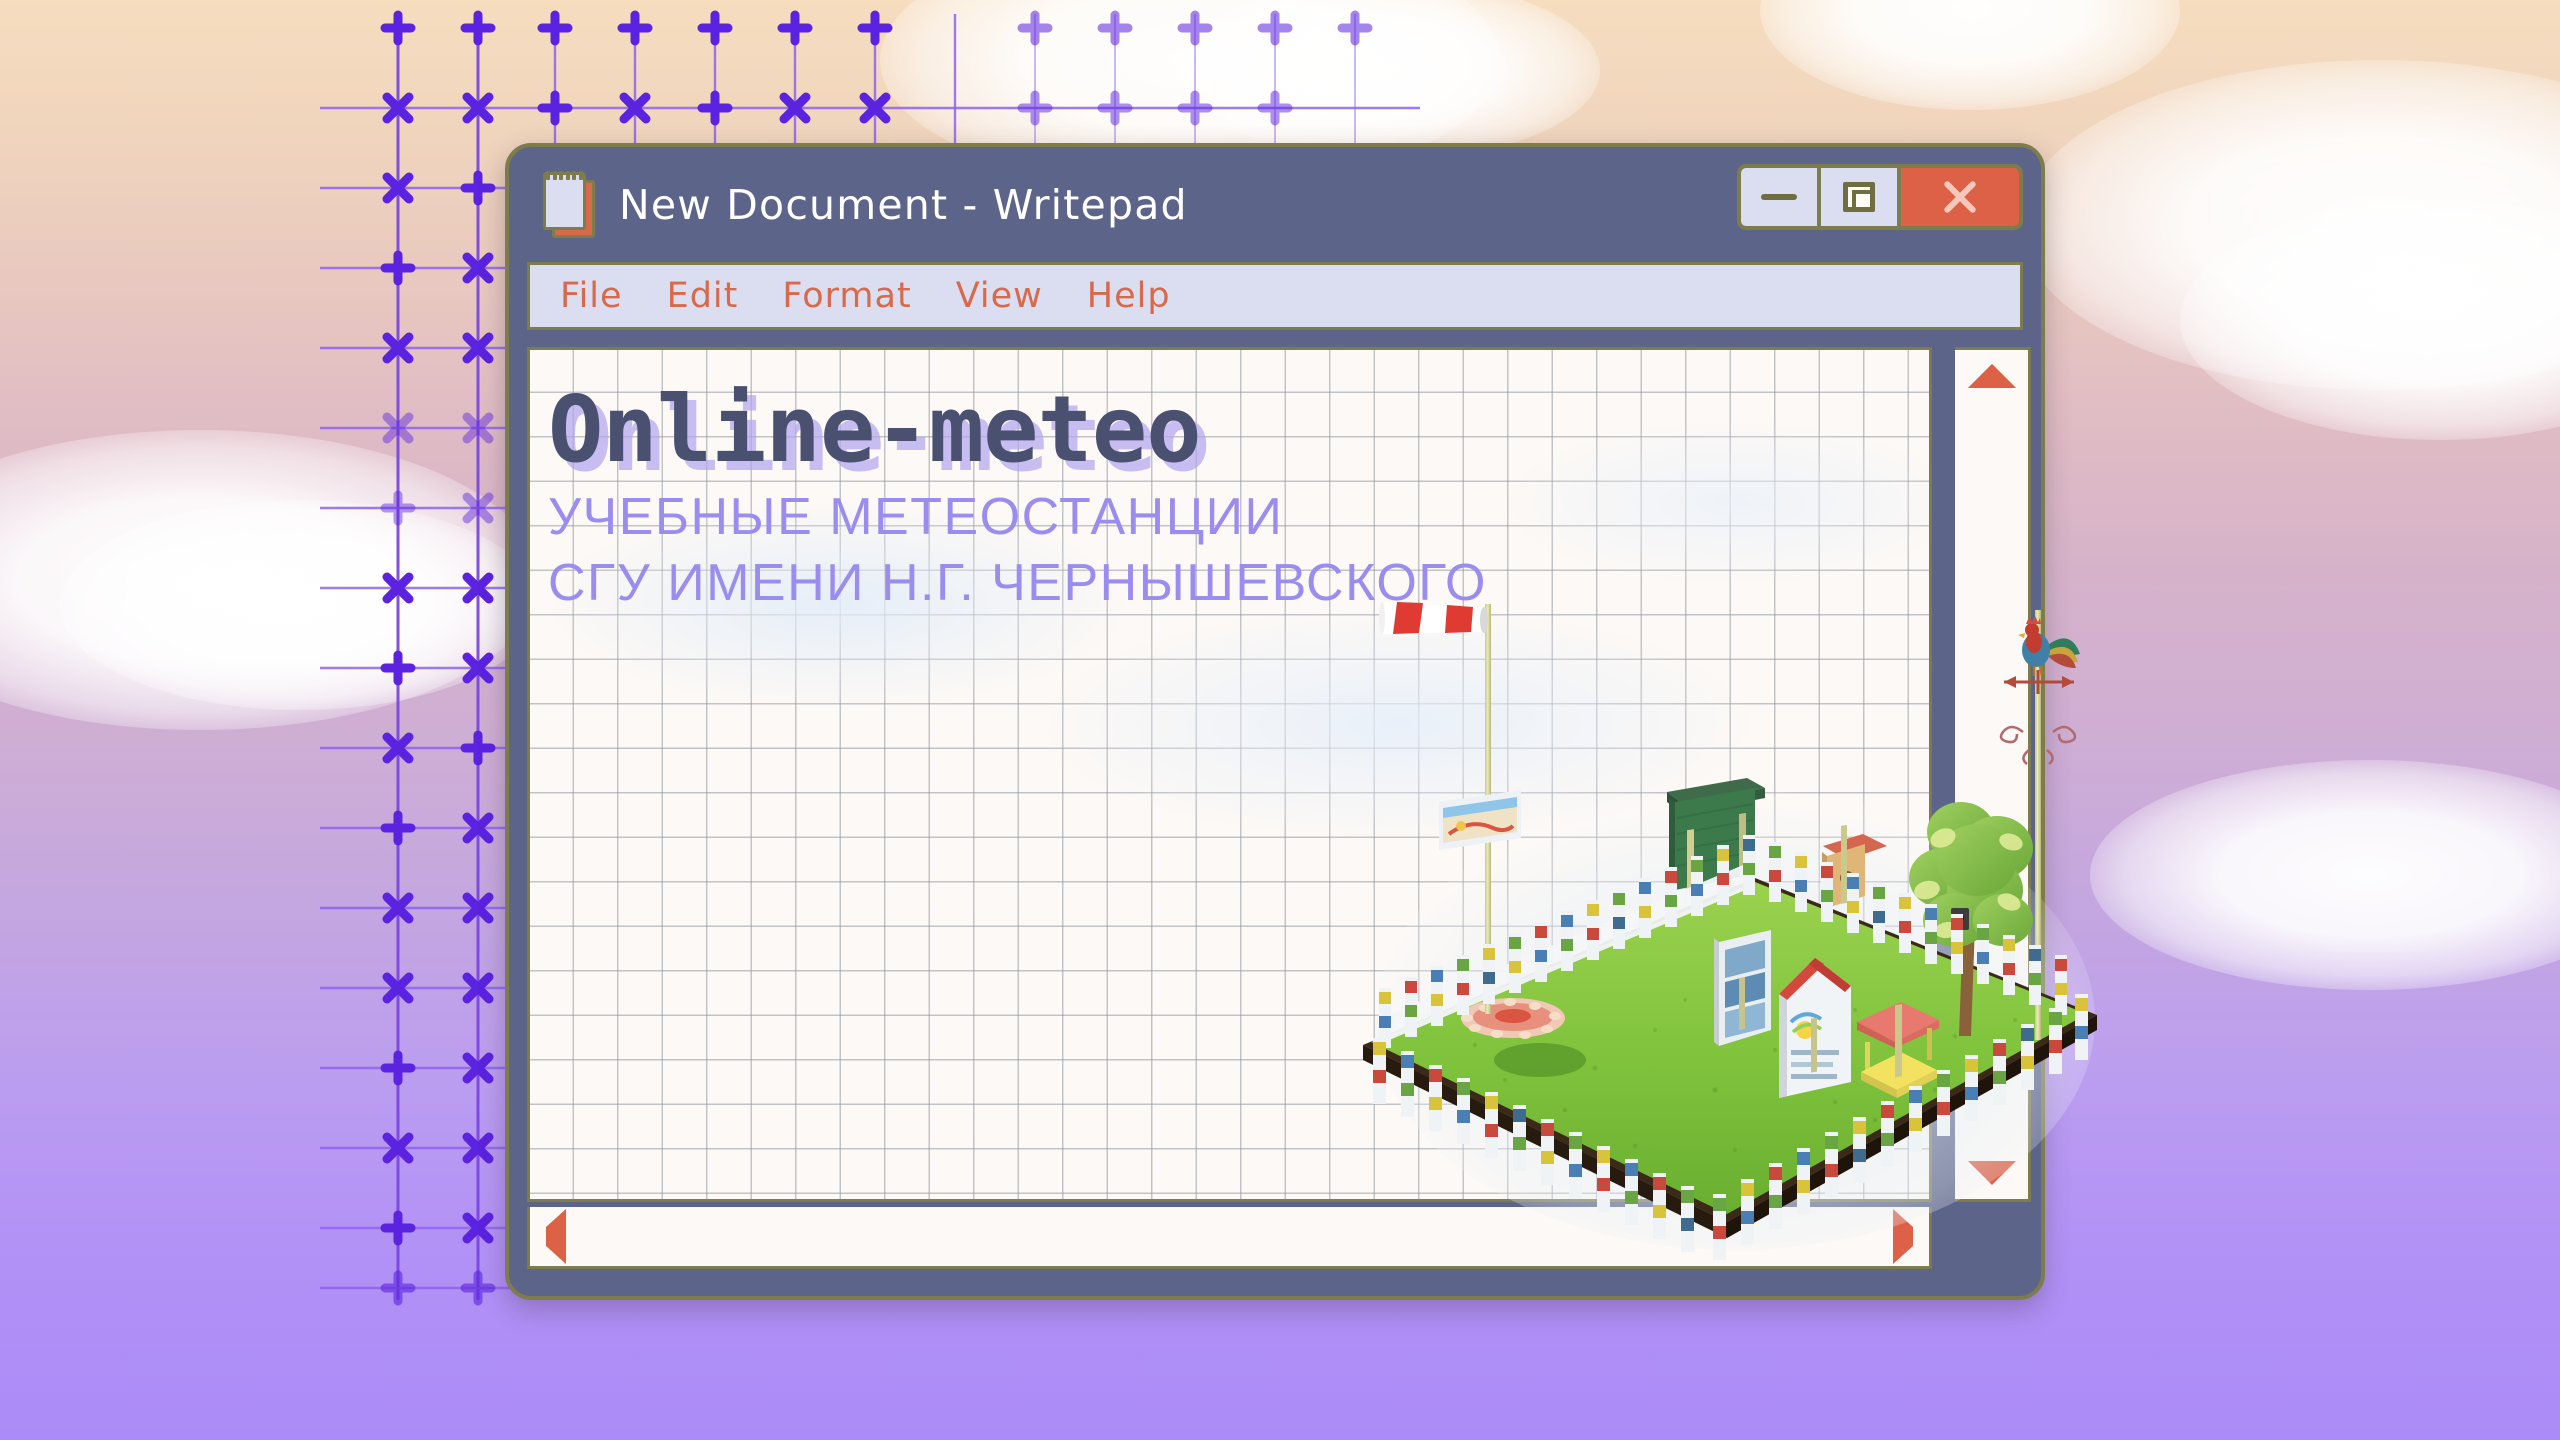 Image resolution: width=2560 pixels, height=1440 pixels. I want to click on maximize-button, so click(1861, 197).